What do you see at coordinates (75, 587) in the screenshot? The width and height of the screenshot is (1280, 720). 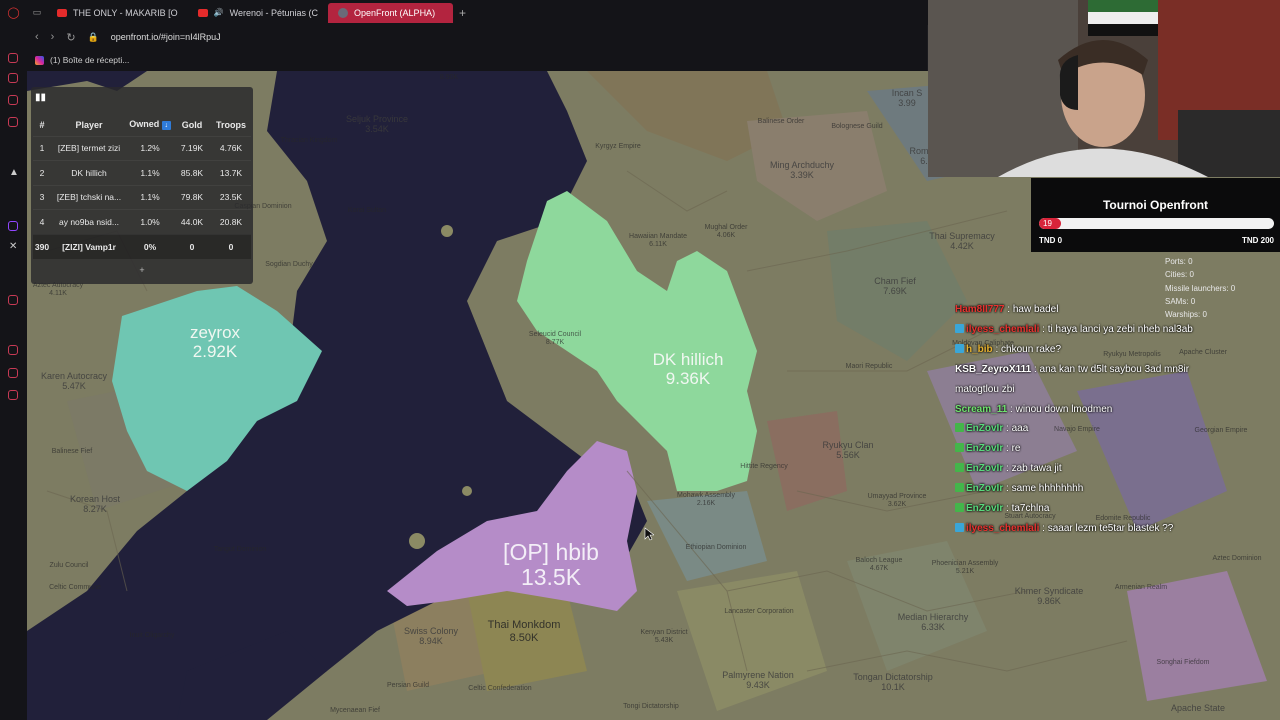 I see `territory-name: Celtic Commune` at bounding box center [75, 587].